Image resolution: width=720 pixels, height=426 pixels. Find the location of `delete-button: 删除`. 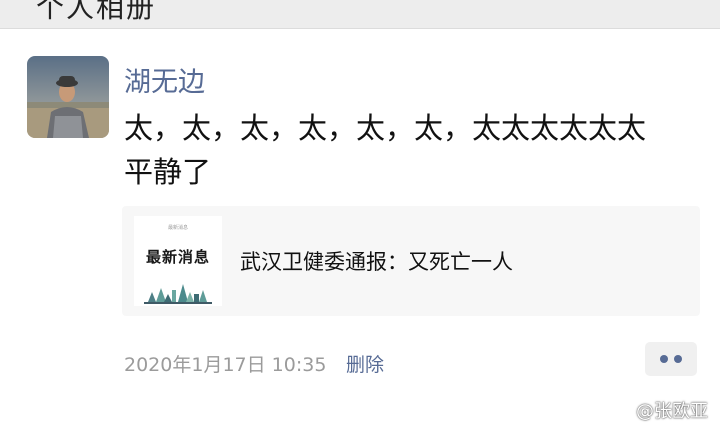

delete-button: 删除 is located at coordinates (365, 363).